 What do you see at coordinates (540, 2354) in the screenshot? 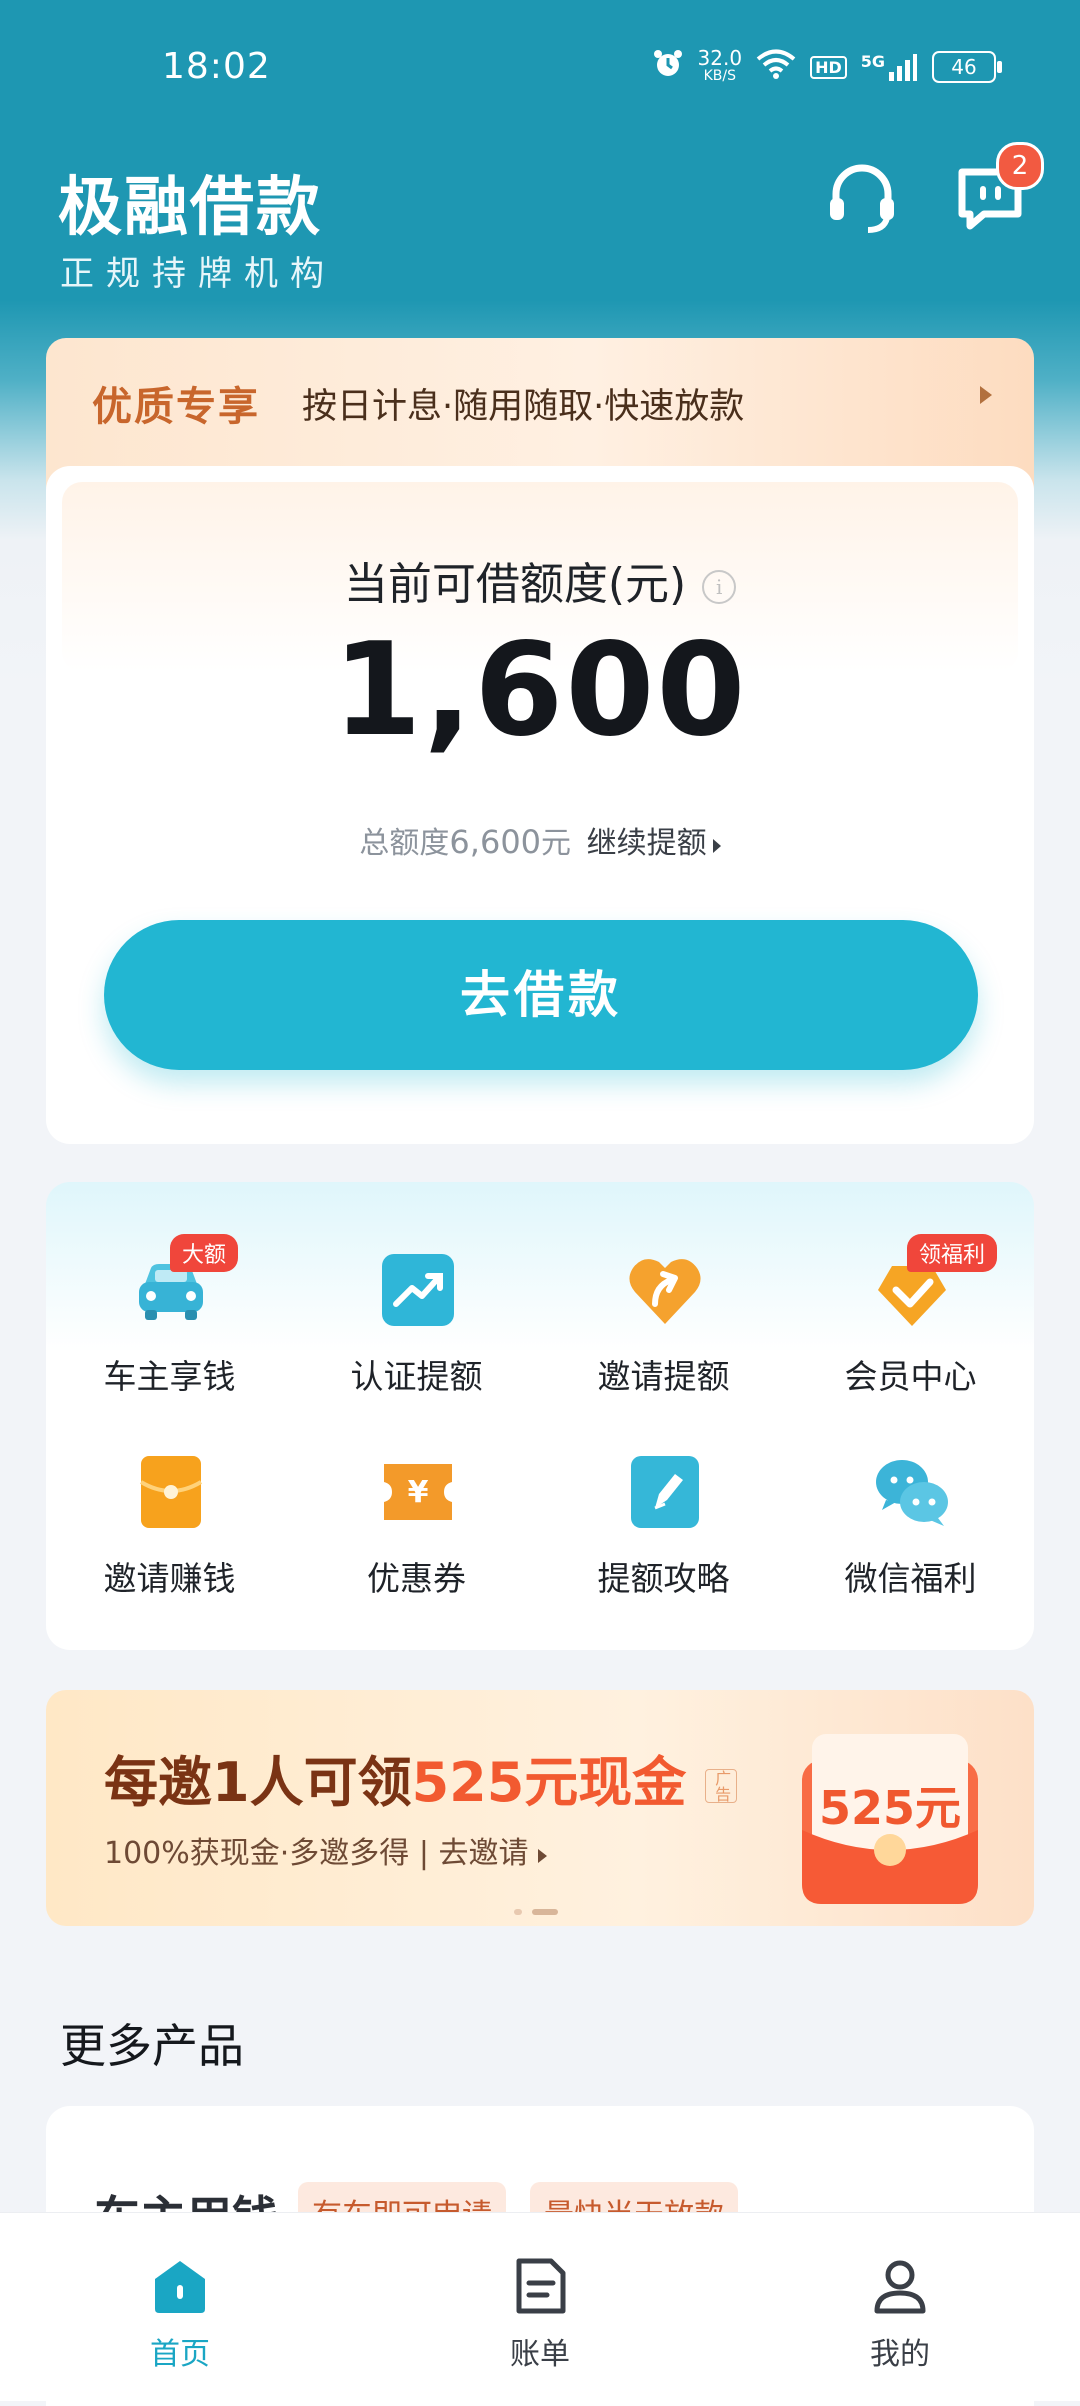
I see `tab-label: 账单` at bounding box center [540, 2354].